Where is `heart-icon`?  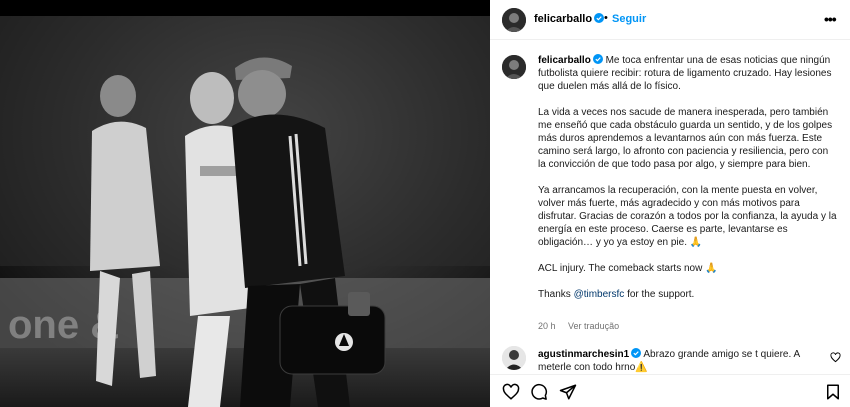
heart-icon is located at coordinates (511, 392).